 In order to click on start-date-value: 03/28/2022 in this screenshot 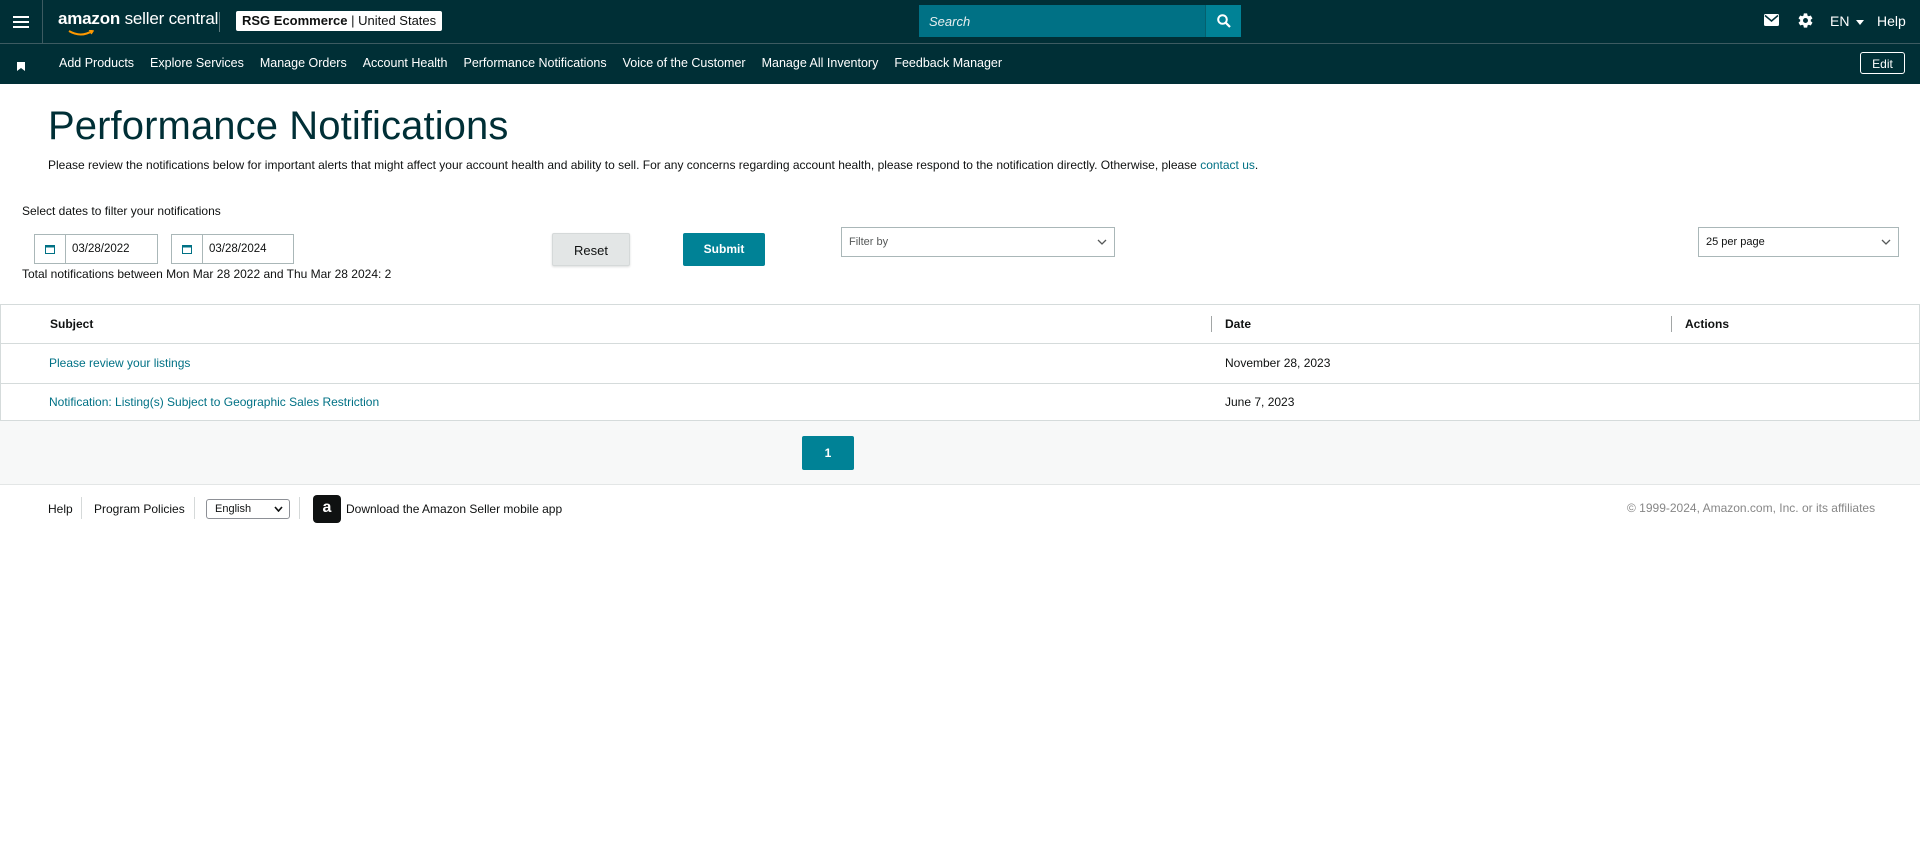, I will do `click(101, 249)`.